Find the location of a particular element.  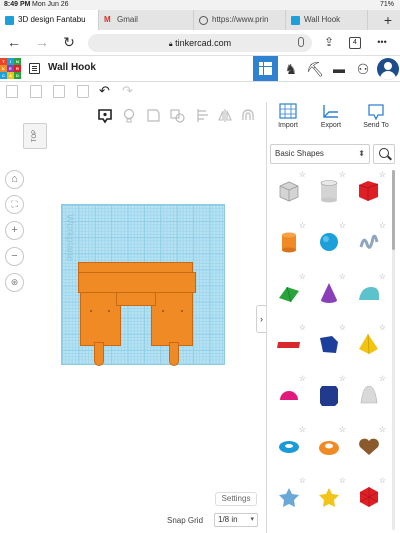

shape-tile-half-sphere: ☆ is located at coordinates (288, 397).